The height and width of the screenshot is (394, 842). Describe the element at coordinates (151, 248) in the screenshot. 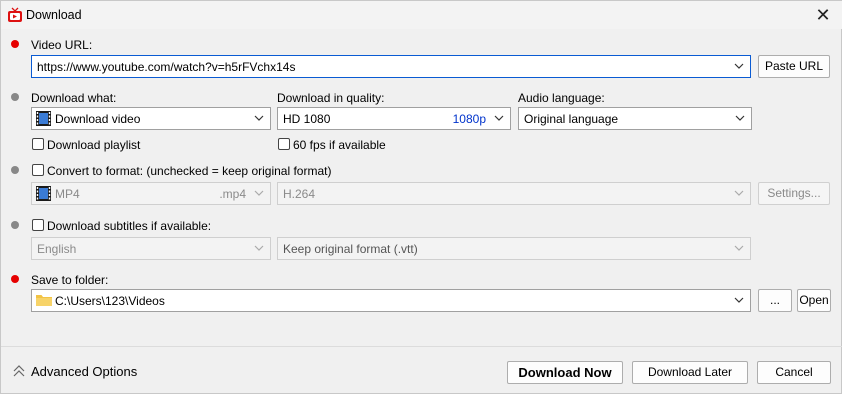

I see `subtitle-language-select: English` at that location.